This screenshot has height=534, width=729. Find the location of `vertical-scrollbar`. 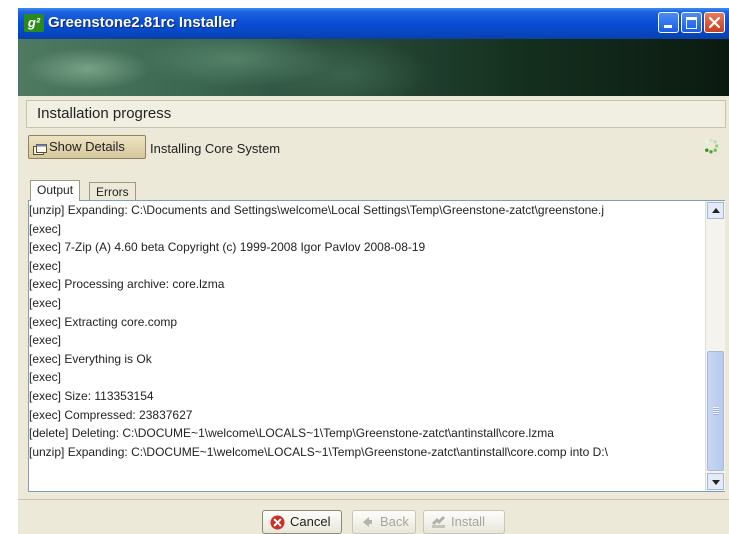

vertical-scrollbar is located at coordinates (715, 346).